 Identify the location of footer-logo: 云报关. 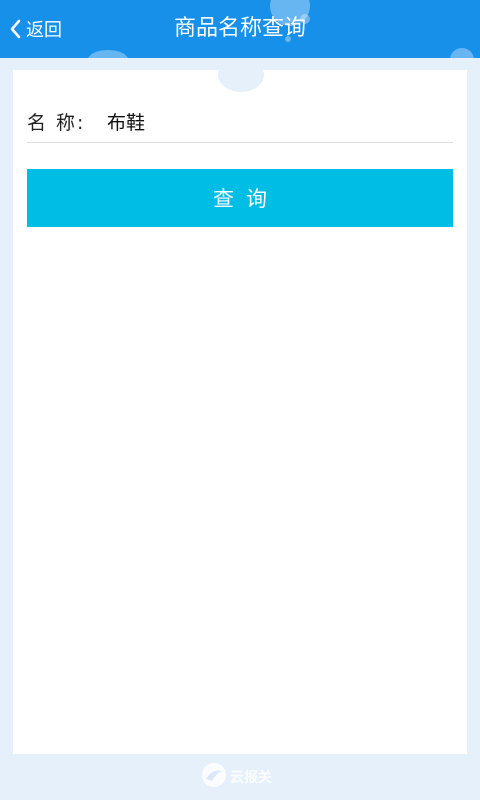
(236, 777).